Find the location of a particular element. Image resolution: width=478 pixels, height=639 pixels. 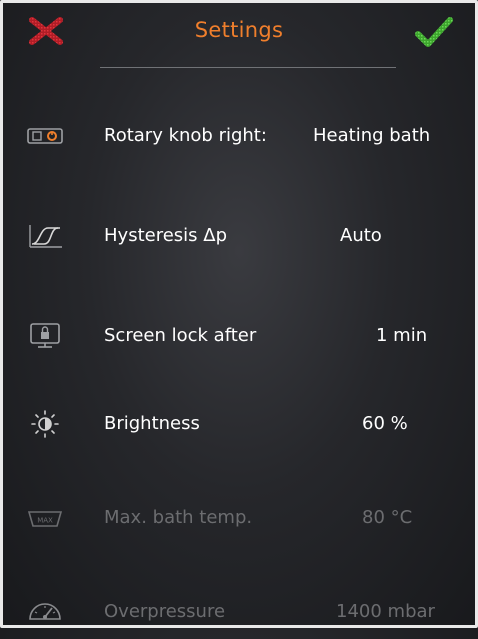

setting-value: 60 % is located at coordinates (385, 423).